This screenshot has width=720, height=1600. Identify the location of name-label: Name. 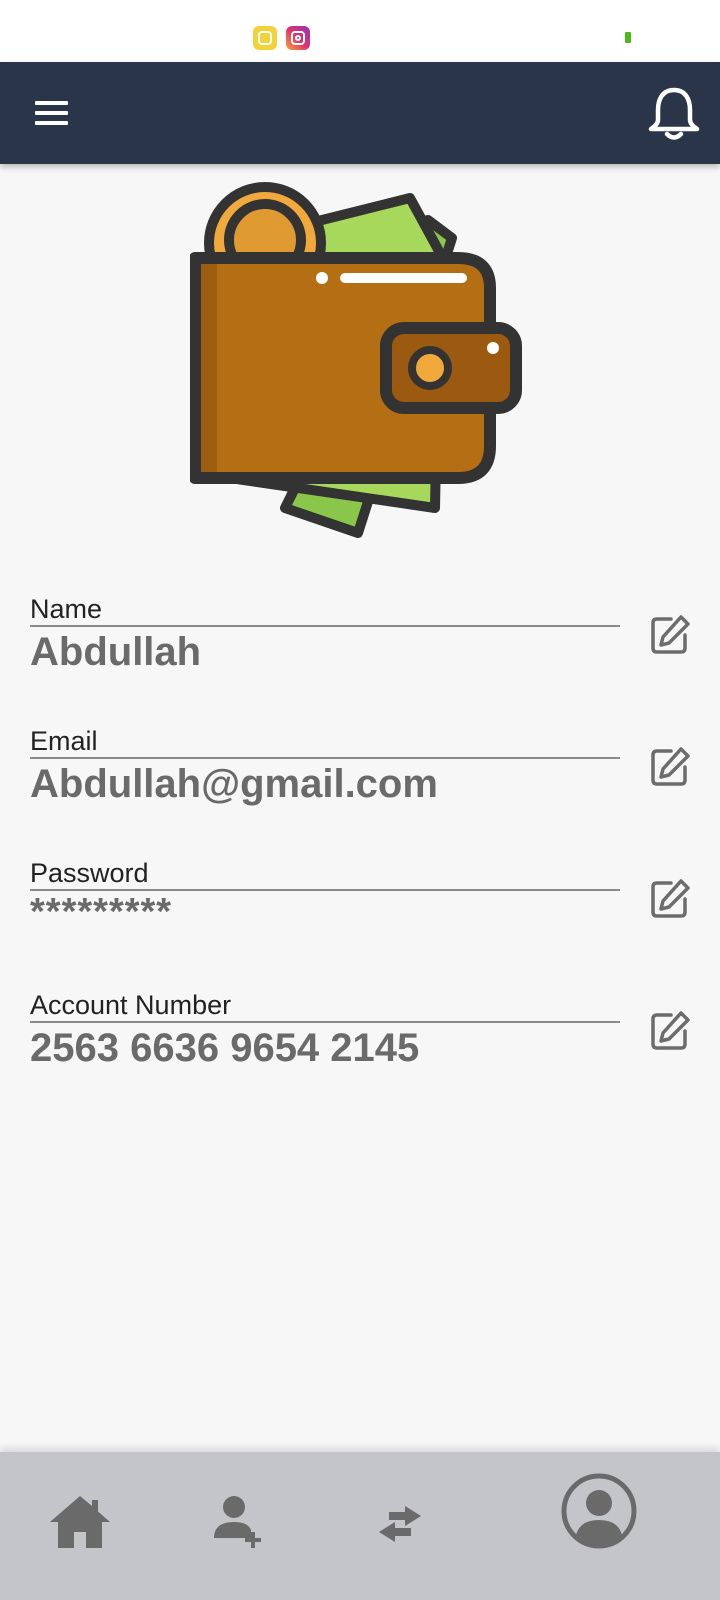
(66, 609).